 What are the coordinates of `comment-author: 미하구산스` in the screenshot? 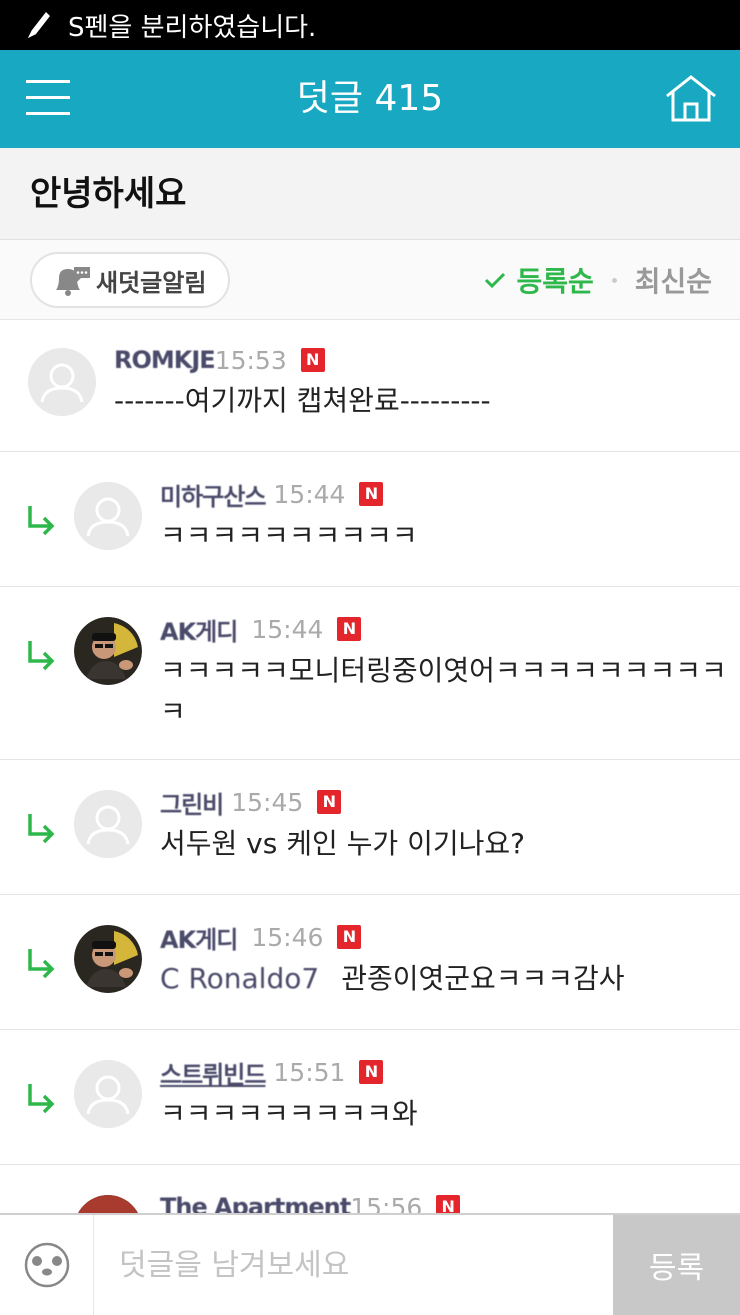 It's located at (213, 494).